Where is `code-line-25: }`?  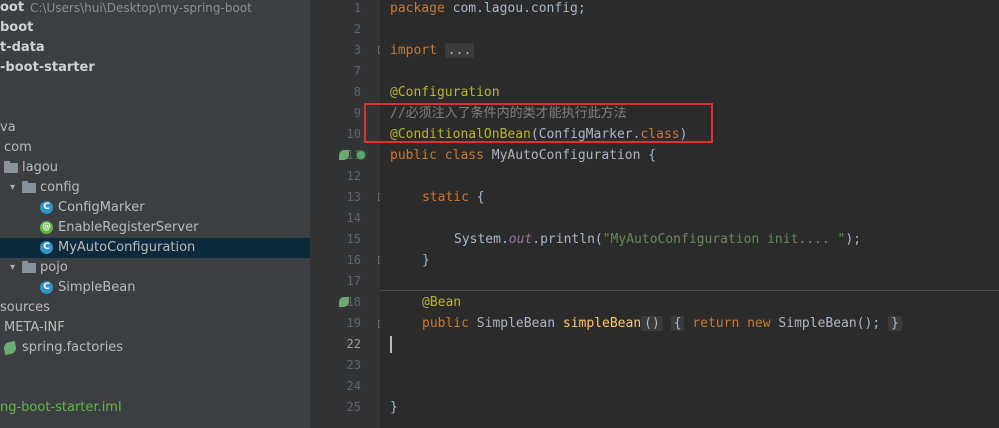
code-line-25: } is located at coordinates (394, 407).